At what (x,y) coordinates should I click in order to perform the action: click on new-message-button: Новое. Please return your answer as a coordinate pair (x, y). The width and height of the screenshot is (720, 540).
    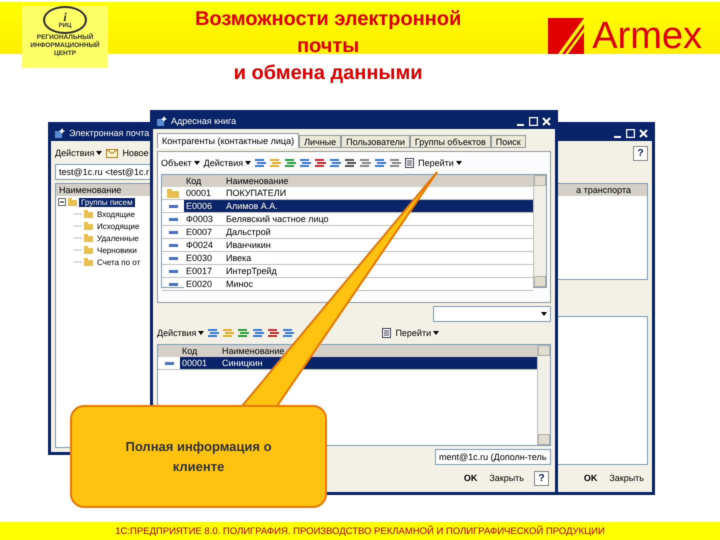
    Looking at the image, I should click on (135, 153).